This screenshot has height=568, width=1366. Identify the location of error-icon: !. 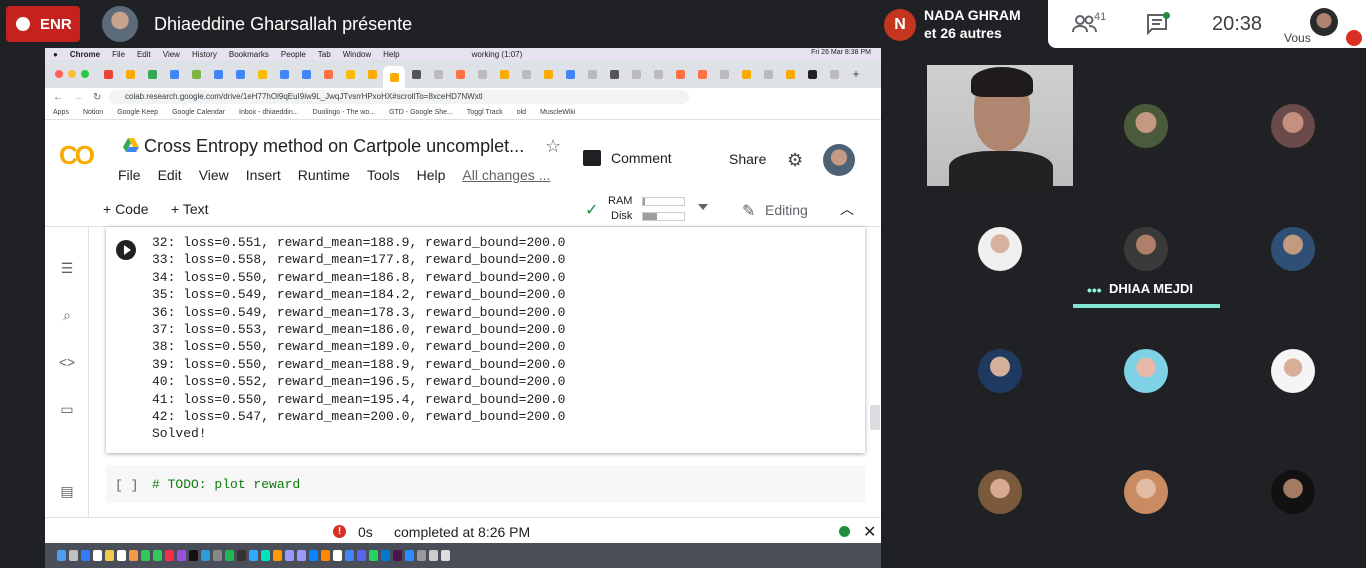
(339, 531).